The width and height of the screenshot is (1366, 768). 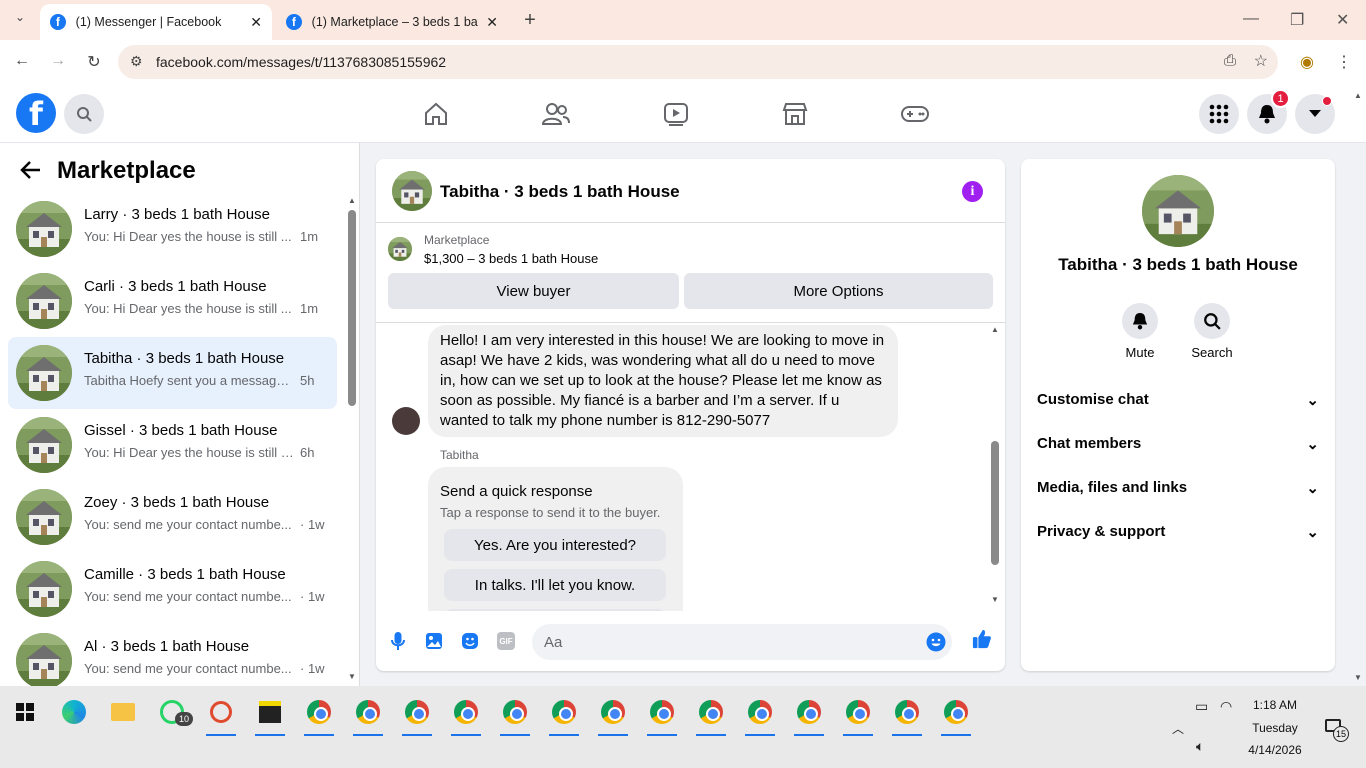 I want to click on facebook-logo: f, so click(x=36, y=113).